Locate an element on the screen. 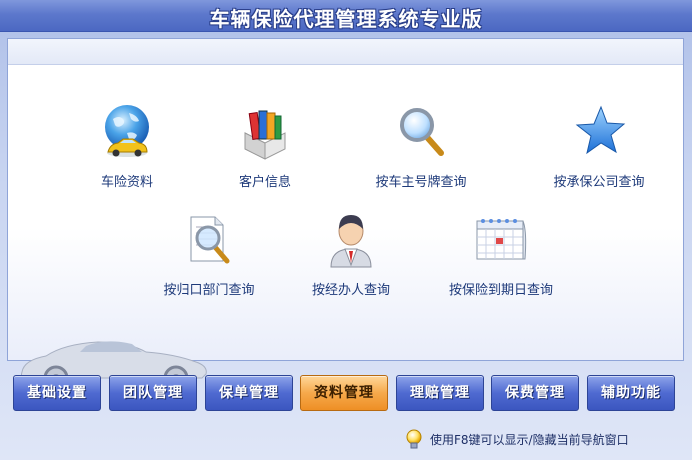  item-label: 车险资料 is located at coordinates (126, 182).